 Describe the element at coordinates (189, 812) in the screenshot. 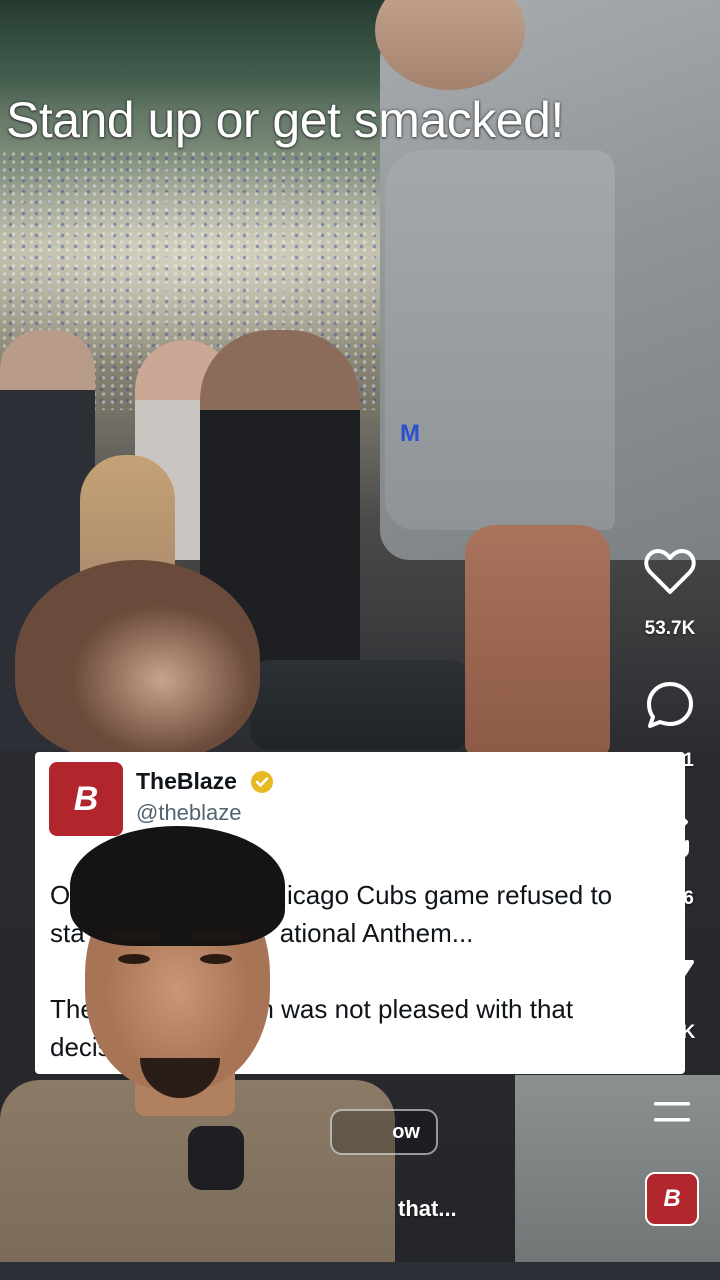

I see `tweet-author-handle: @theblaze` at that location.